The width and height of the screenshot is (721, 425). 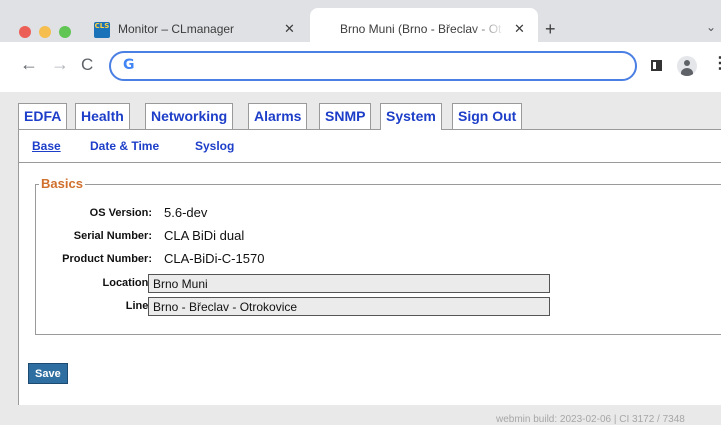 What do you see at coordinates (102, 30) in the screenshot?
I see `clmanager-favicon-icon: CLS` at bounding box center [102, 30].